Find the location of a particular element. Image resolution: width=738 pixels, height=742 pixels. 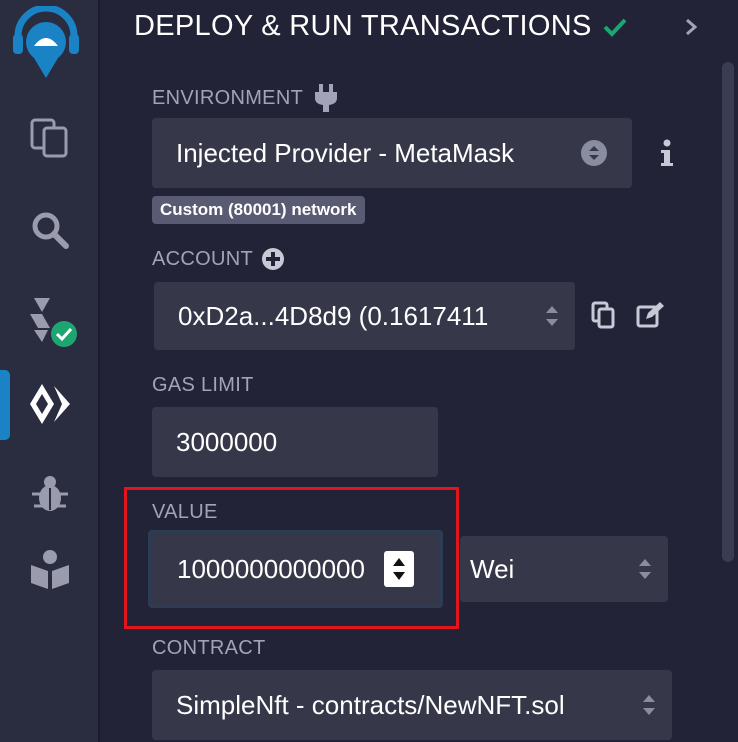

value-unit: Wei is located at coordinates (492, 568).